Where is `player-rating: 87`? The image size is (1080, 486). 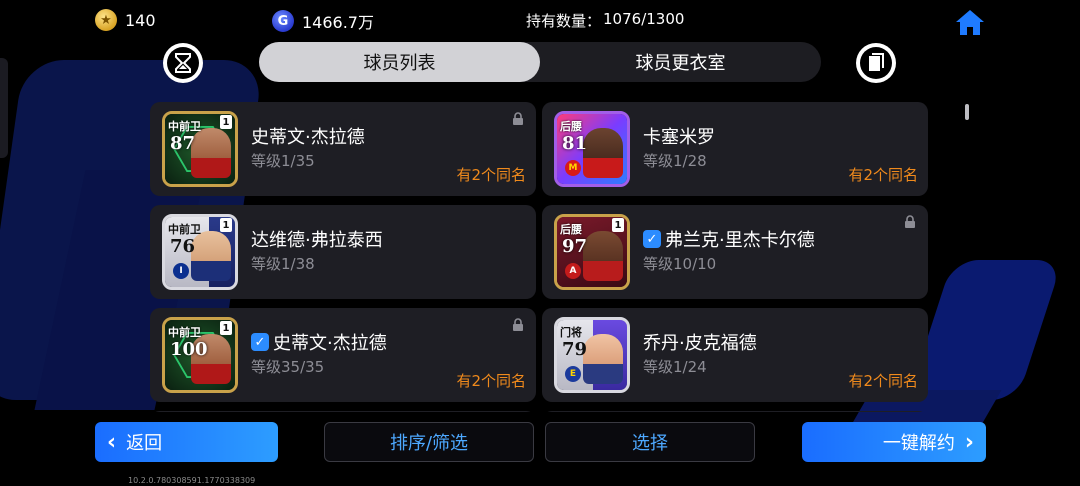
player-rating: 87 is located at coordinates (183, 143).